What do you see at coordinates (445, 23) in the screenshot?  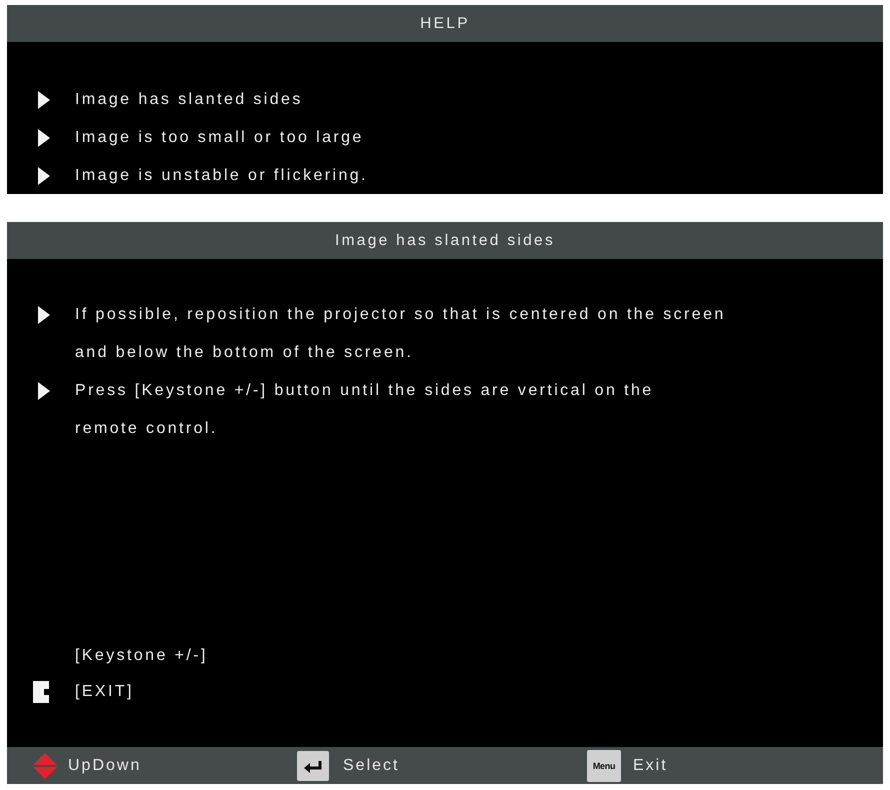 I see `panel-header: HELP` at bounding box center [445, 23].